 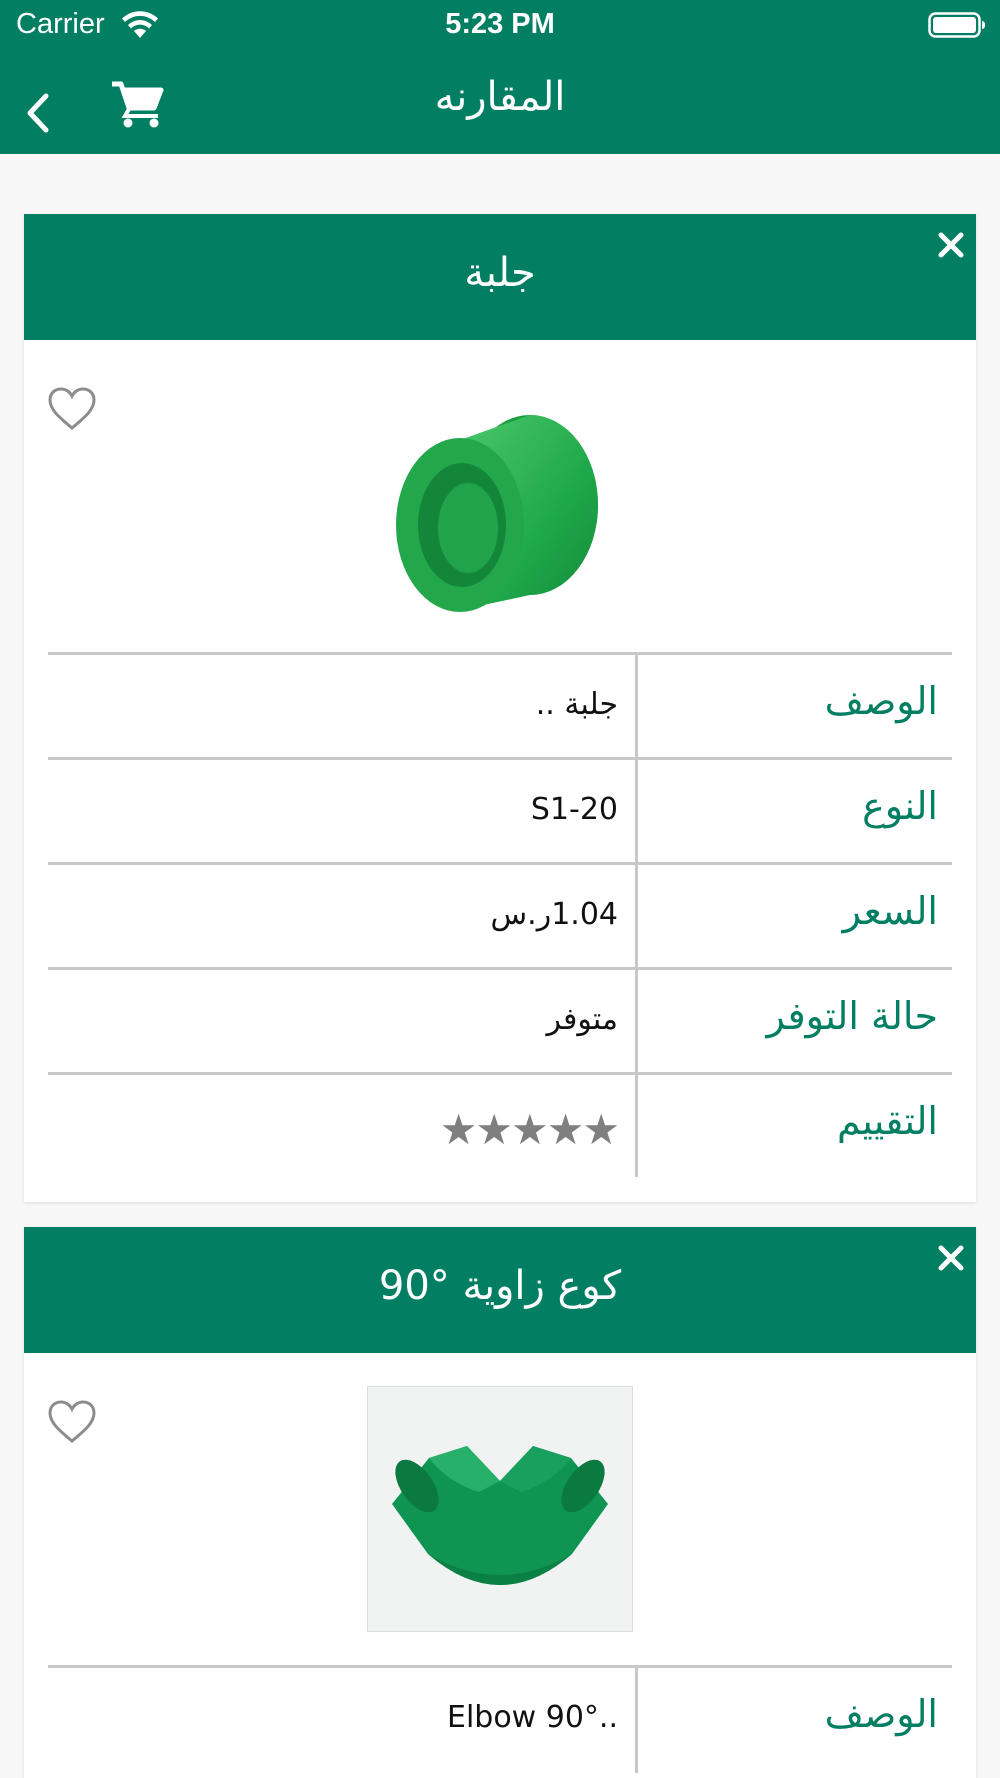 What do you see at coordinates (576, 704) in the screenshot?
I see `spec-value: جلبة ..` at bounding box center [576, 704].